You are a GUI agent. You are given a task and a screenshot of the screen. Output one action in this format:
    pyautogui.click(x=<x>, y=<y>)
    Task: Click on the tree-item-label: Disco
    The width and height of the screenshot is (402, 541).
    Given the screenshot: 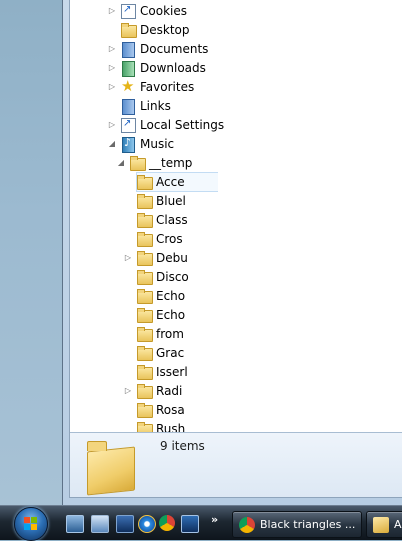 What is the action you would take?
    pyautogui.click(x=172, y=276)
    